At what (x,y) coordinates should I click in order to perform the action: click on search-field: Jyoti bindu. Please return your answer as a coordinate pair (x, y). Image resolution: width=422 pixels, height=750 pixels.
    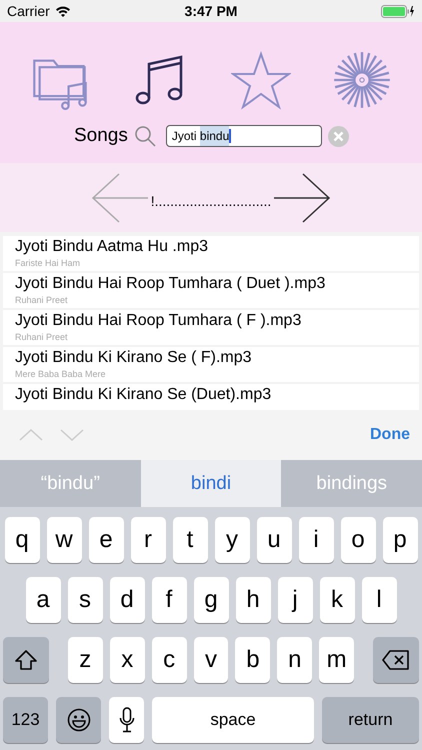
    Looking at the image, I should click on (244, 136).